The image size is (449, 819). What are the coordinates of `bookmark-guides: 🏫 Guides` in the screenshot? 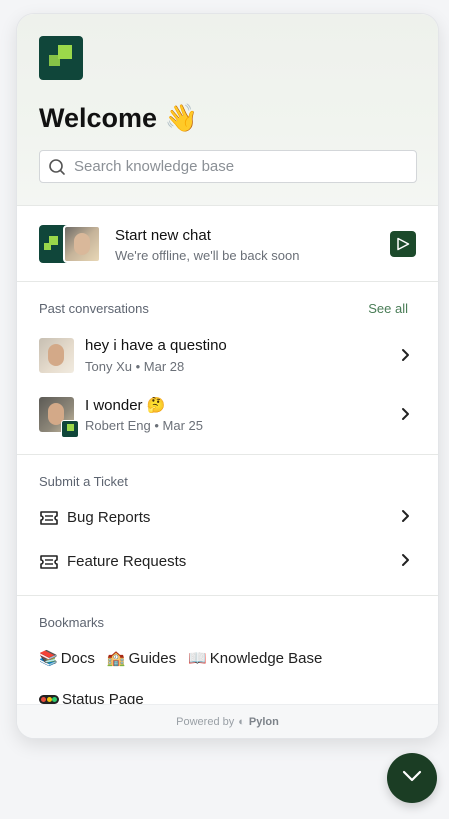 It's located at (141, 658).